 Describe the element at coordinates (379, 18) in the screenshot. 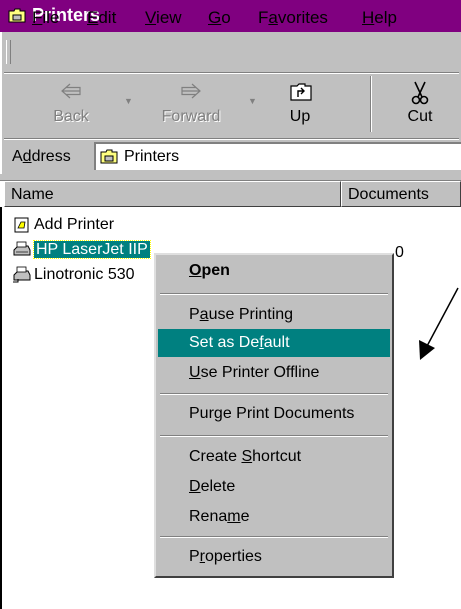

I see `menu-help: Help` at that location.